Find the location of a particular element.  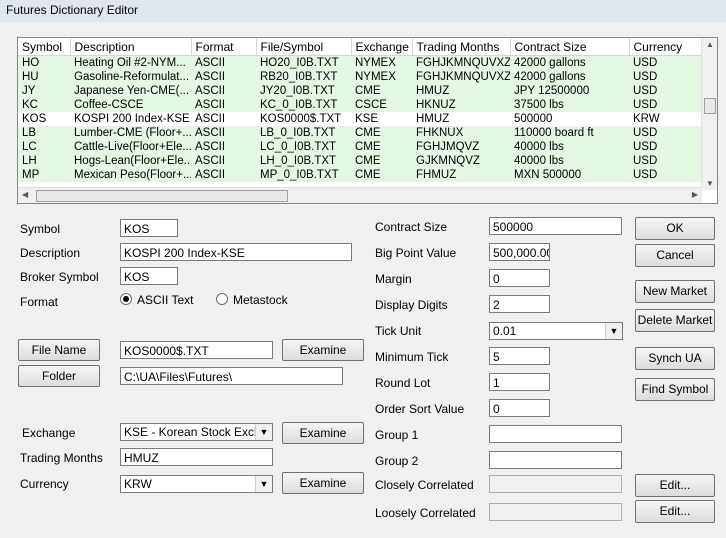

contract-size-input: 500000 is located at coordinates (555, 226).